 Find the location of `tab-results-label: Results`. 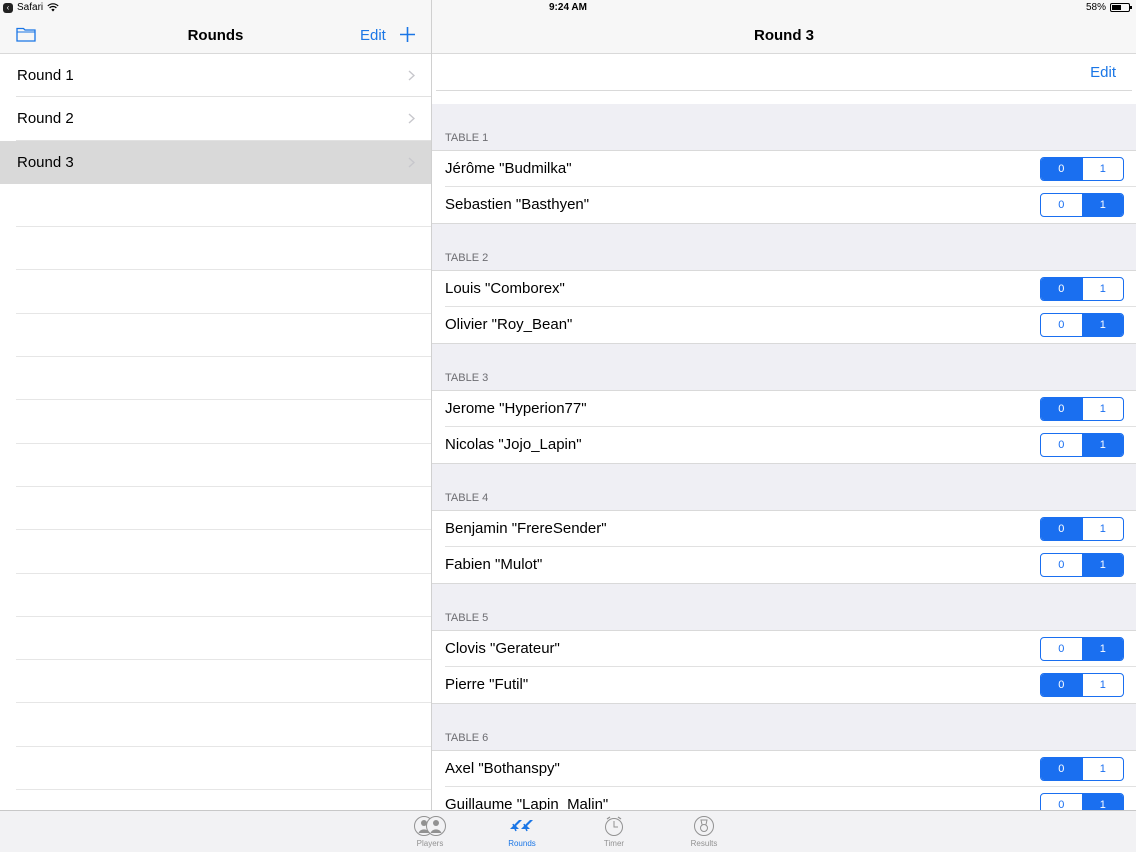

tab-results-label: Results is located at coordinates (704, 843).